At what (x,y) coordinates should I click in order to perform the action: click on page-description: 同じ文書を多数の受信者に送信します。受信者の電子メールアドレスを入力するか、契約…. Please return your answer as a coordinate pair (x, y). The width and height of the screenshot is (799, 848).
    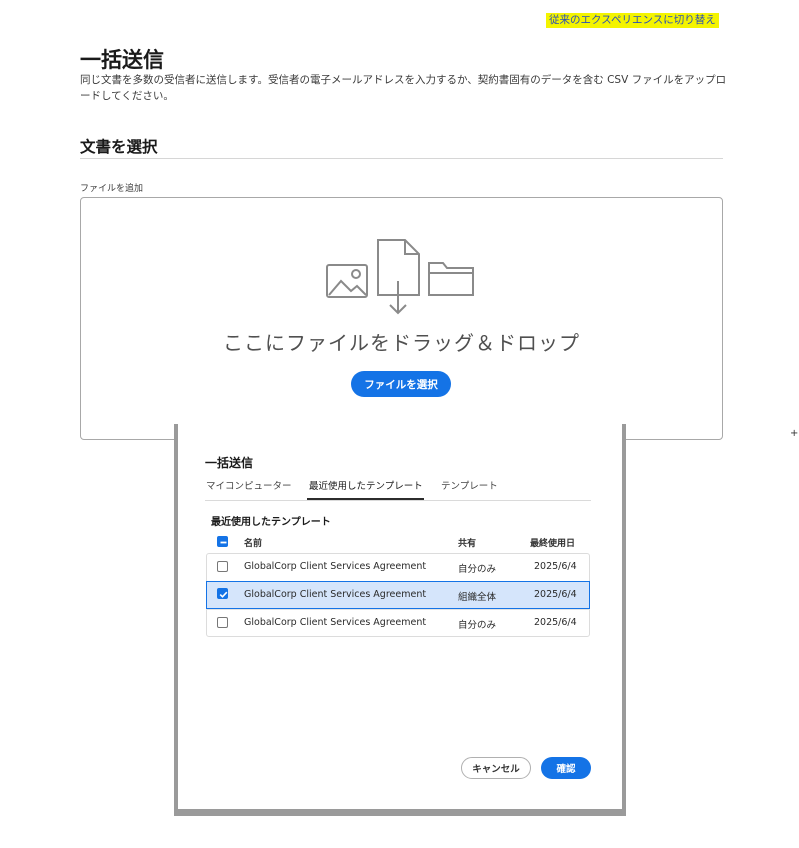
    Looking at the image, I should click on (403, 88).